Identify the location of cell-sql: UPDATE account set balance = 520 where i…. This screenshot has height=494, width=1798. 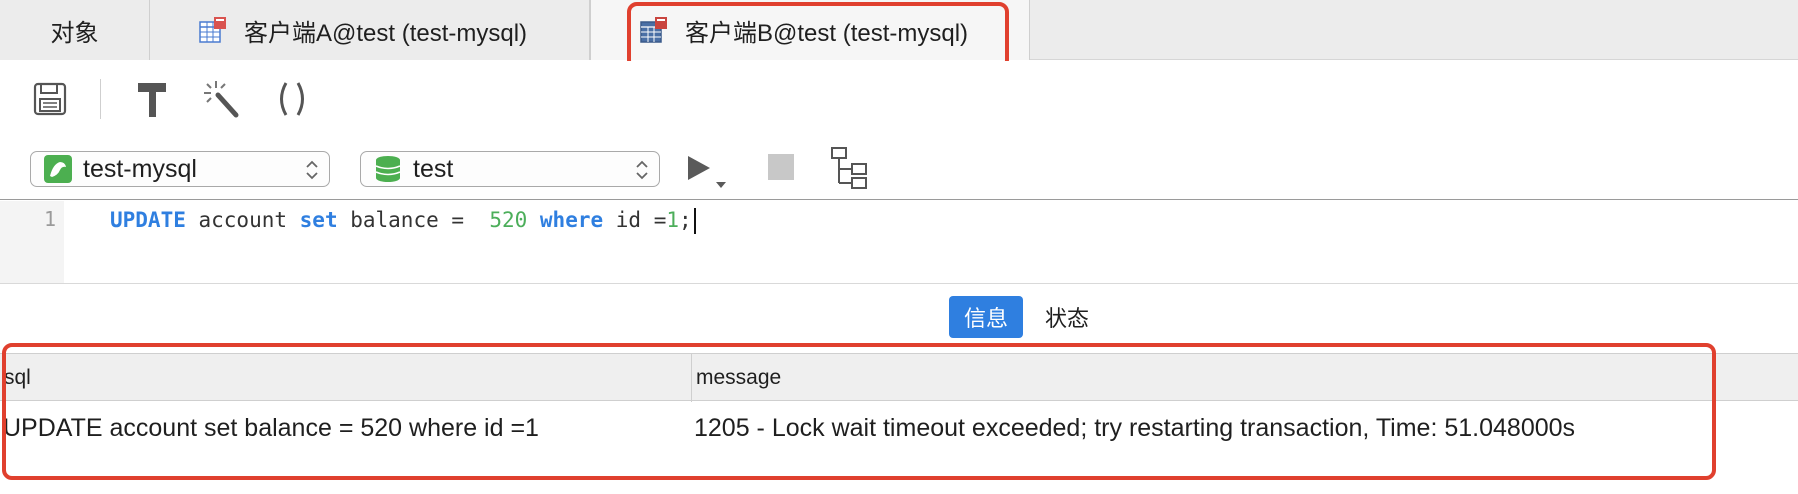
(271, 428).